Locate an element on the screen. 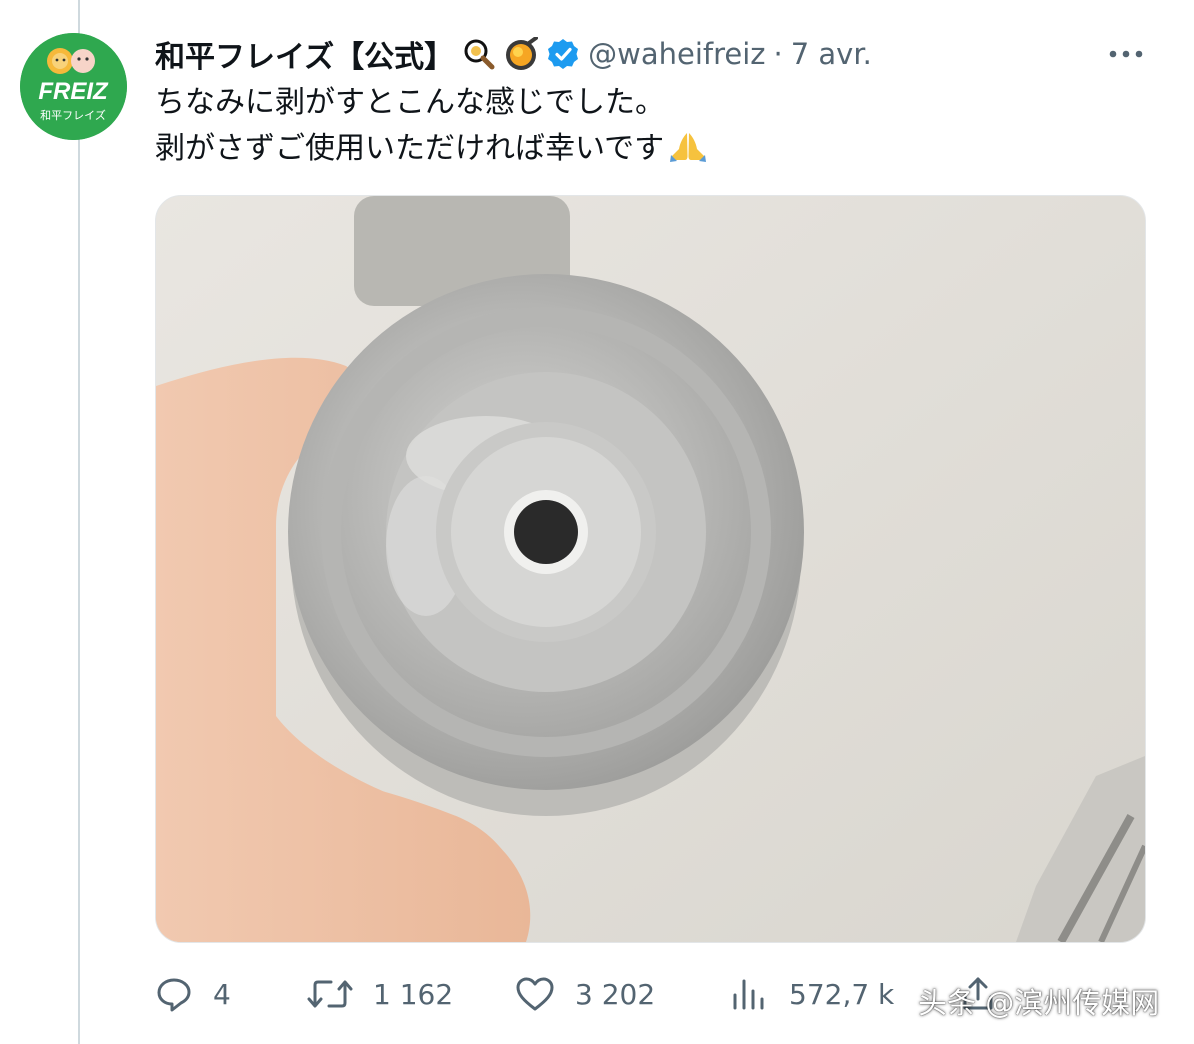 Image resolution: width=1194 pixels, height=1044 pixels. fried-egg-badge-icon is located at coordinates (521, 54).